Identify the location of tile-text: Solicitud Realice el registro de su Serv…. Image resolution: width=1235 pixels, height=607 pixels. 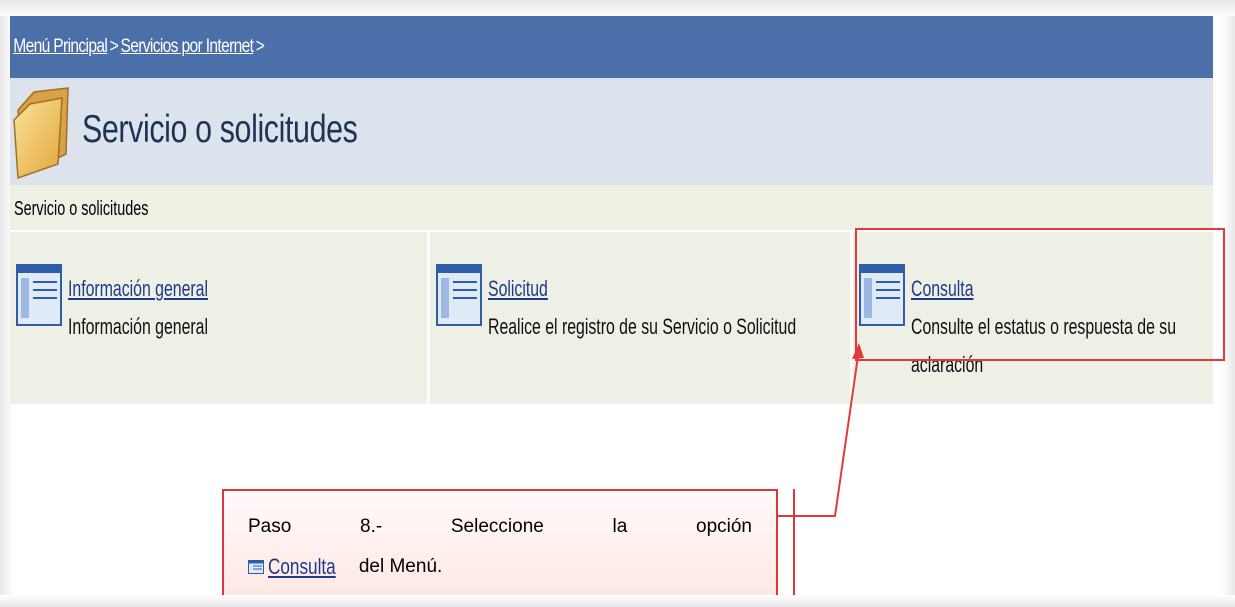
(642, 308).